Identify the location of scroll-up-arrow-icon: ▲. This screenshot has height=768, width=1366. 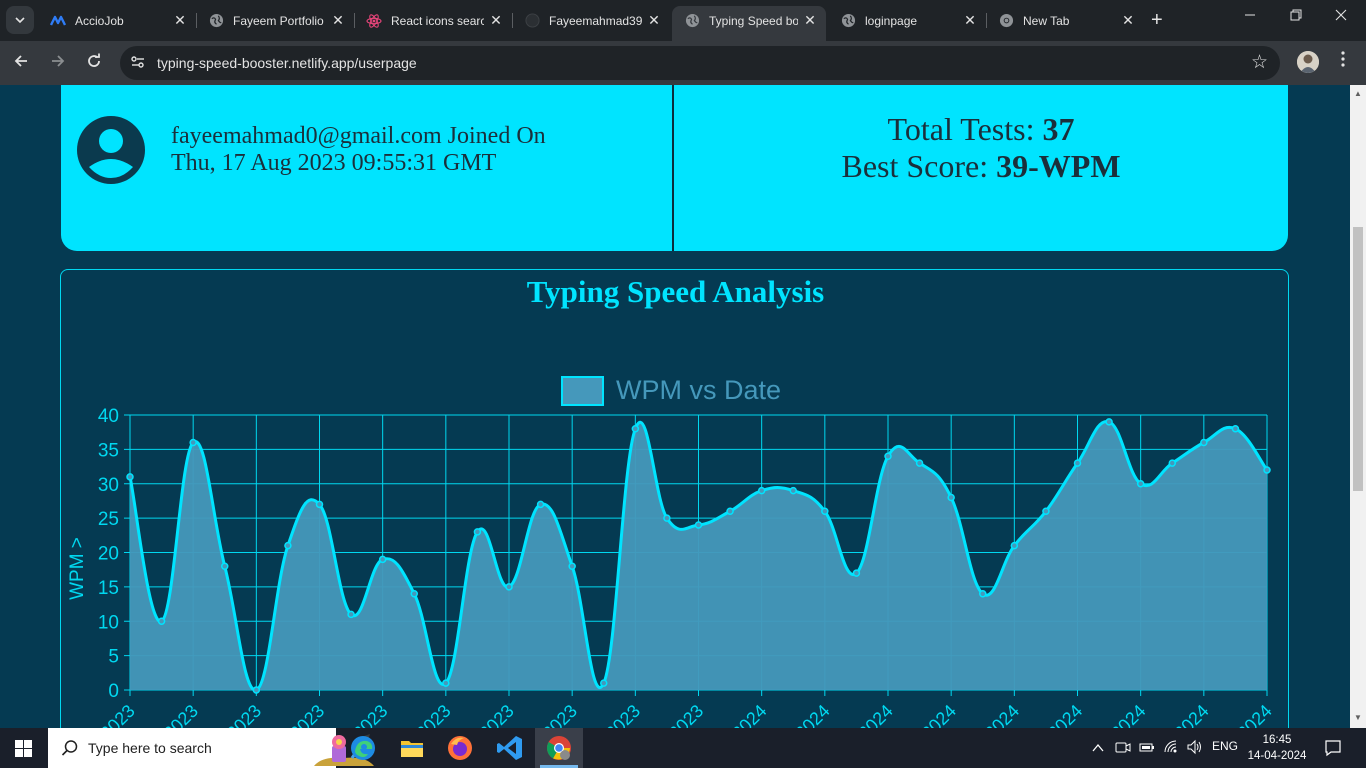
(1358, 93).